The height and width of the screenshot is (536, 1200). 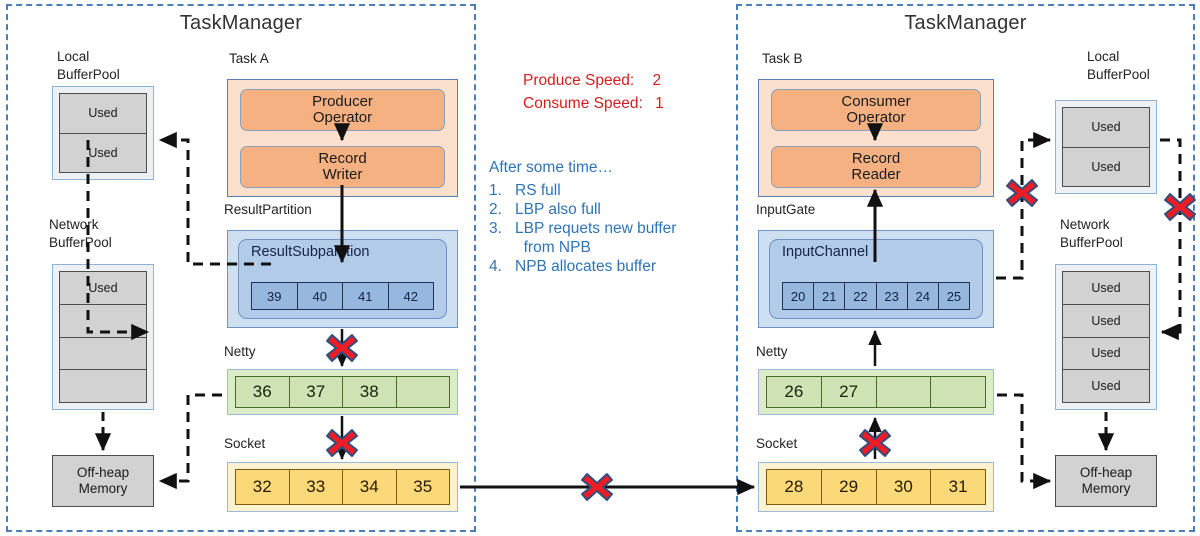 What do you see at coordinates (241, 23) in the screenshot?
I see `taskmanager-left-title: TaskManager` at bounding box center [241, 23].